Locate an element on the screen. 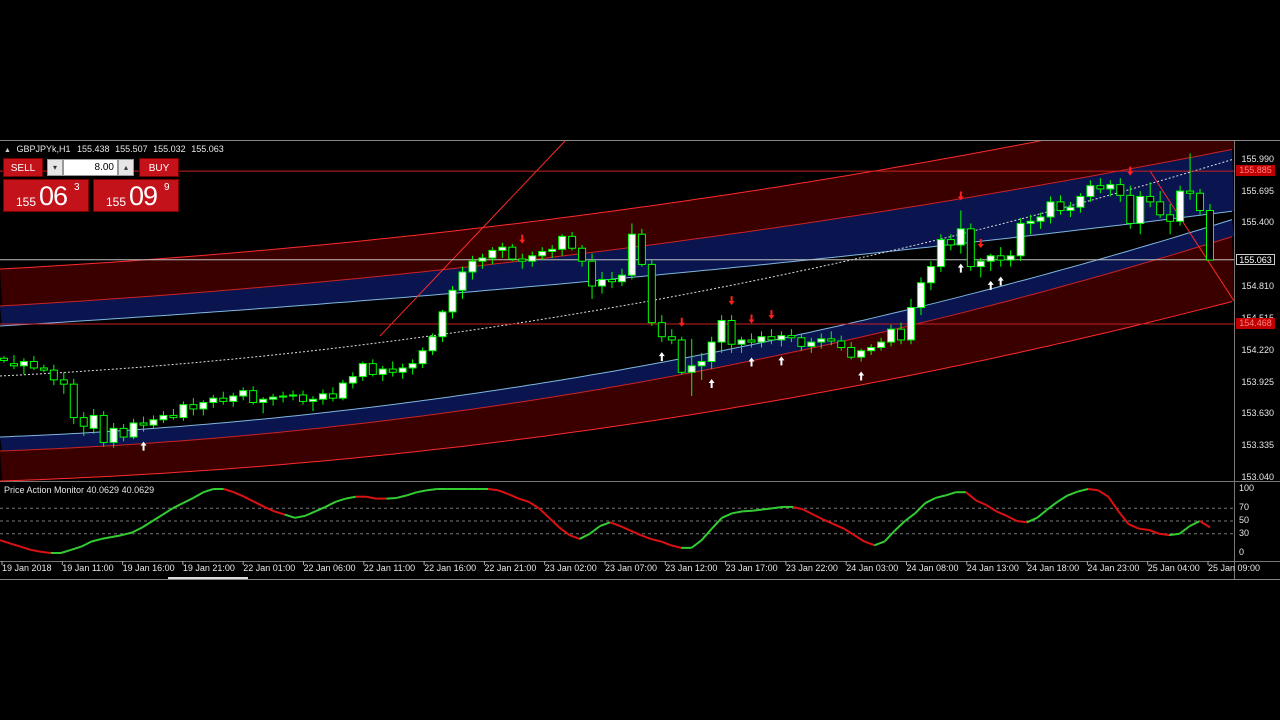  time-tick-label: 22 Jan 11:00 is located at coordinates (389, 568).